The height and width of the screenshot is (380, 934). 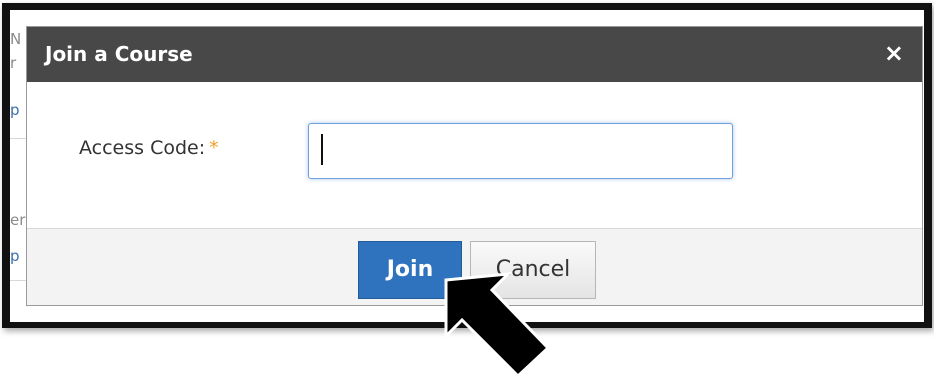 What do you see at coordinates (497, 325) in the screenshot?
I see `arrow-pointer-icon` at bounding box center [497, 325].